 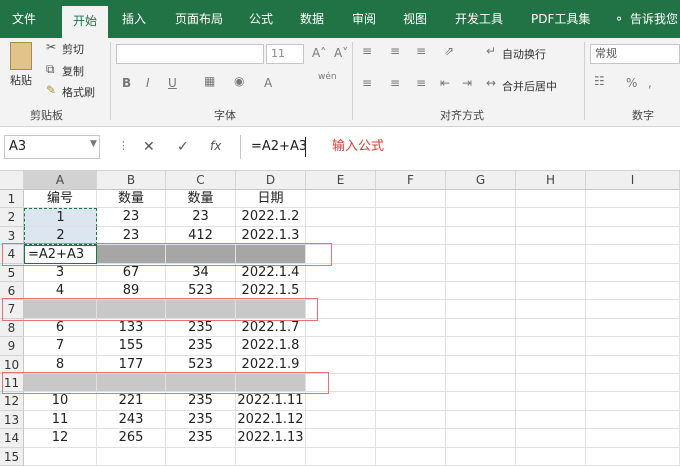 I want to click on tell-me-search: 告诉我您, so click(x=654, y=19).